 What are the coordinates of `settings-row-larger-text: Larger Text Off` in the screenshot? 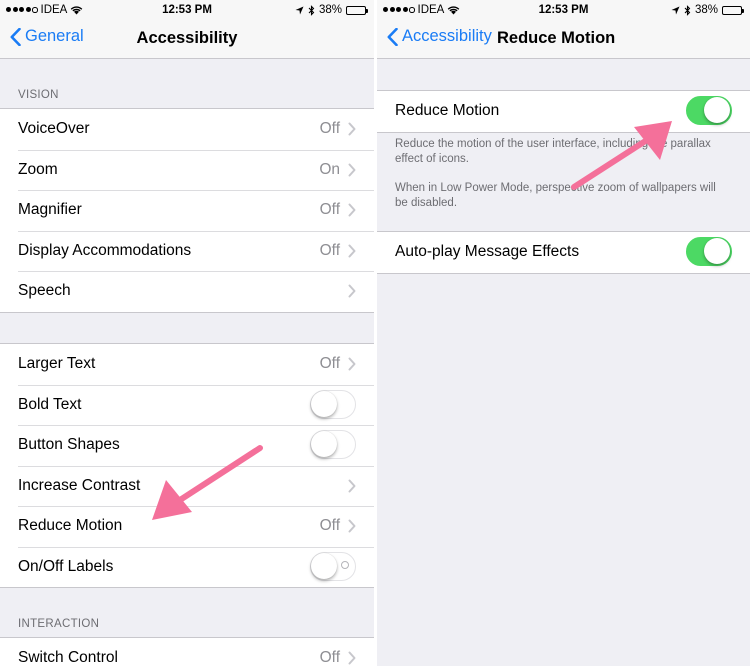 It's located at (187, 364).